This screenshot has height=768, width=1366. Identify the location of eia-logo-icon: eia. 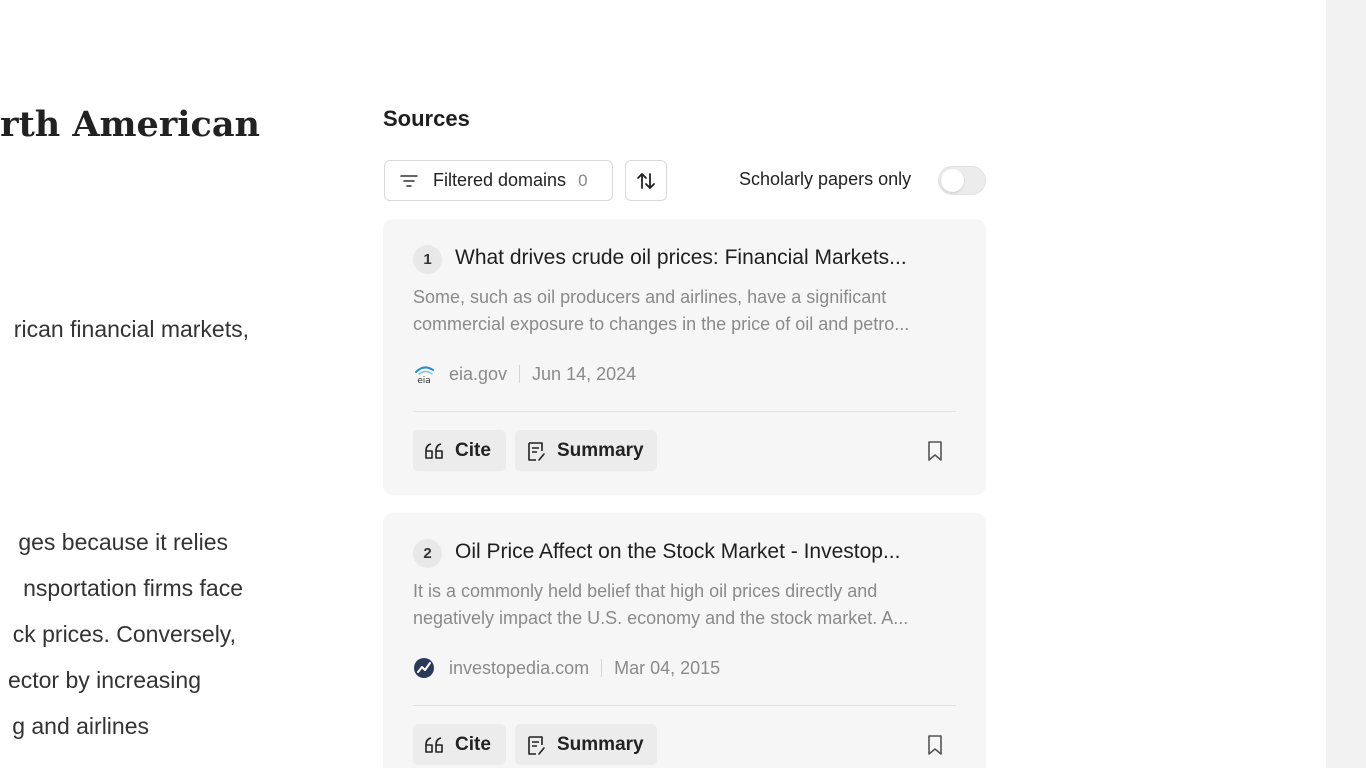
(424, 375).